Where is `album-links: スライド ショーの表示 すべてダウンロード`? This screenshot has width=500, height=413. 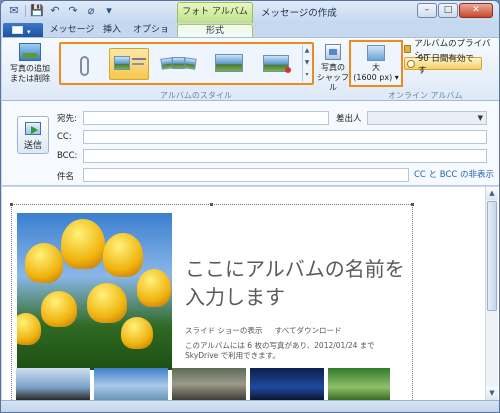
album-links: スライド ショーの表示 すべてダウンロード is located at coordinates (263, 330).